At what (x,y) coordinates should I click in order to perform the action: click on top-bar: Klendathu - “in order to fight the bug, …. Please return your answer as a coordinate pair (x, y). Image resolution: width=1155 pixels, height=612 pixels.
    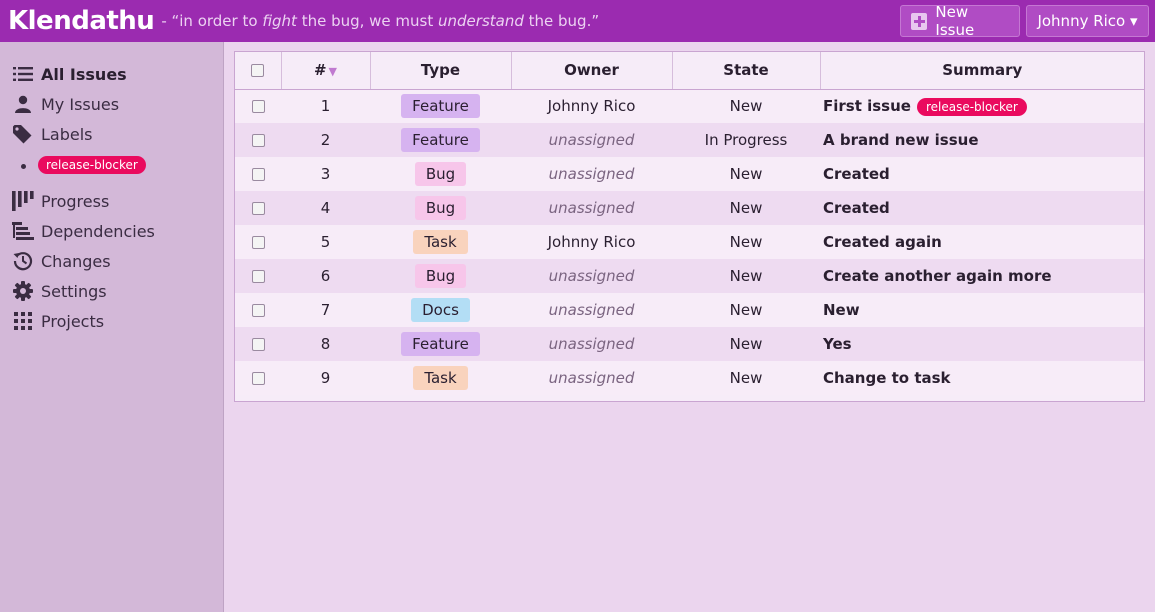
    Looking at the image, I should click on (577, 21).